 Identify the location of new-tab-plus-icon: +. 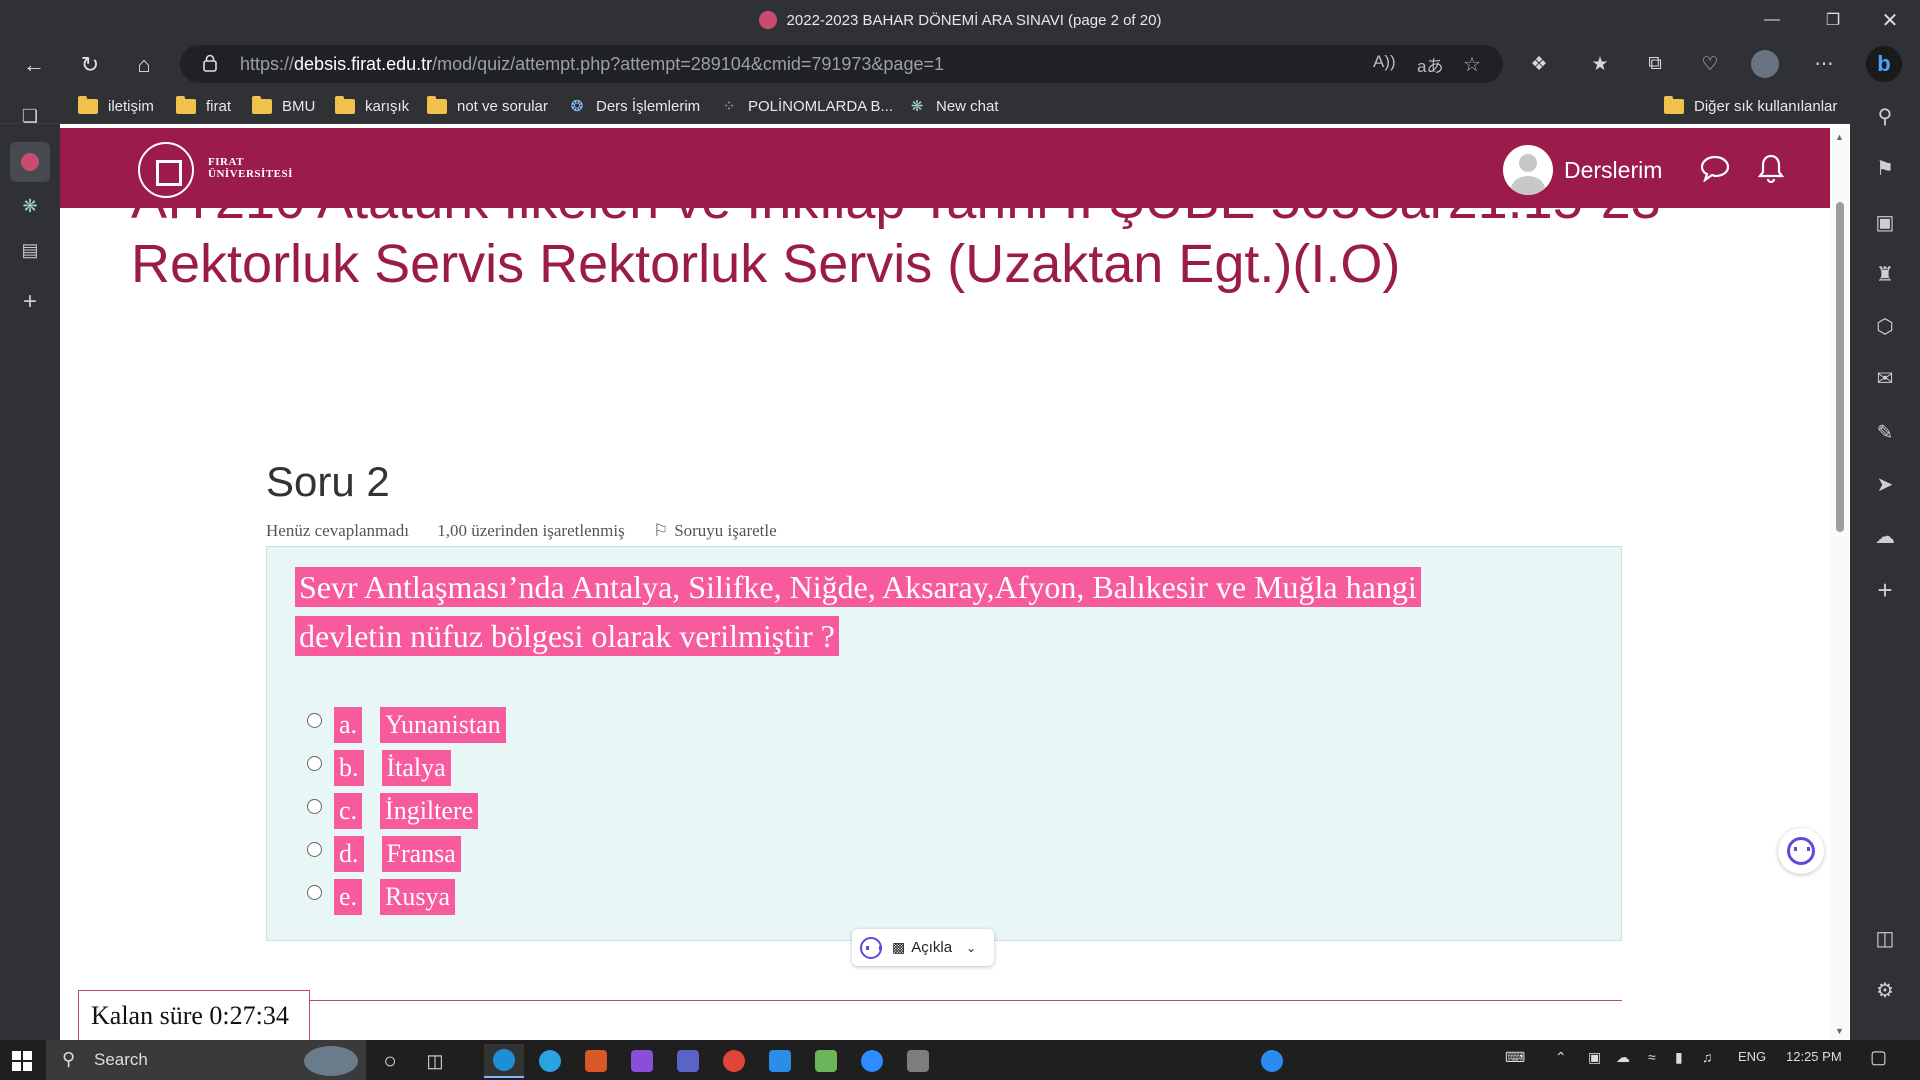
(30, 302).